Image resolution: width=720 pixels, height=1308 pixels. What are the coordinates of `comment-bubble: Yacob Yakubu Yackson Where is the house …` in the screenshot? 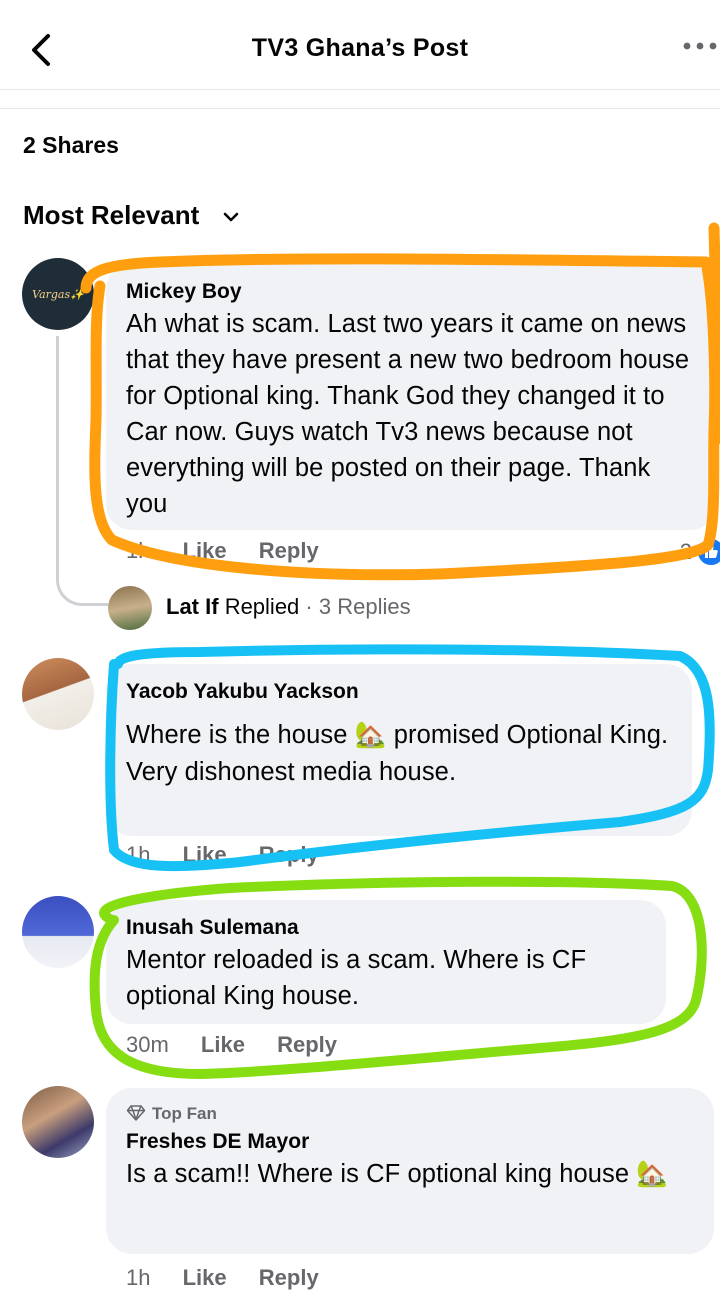 It's located at (399, 750).